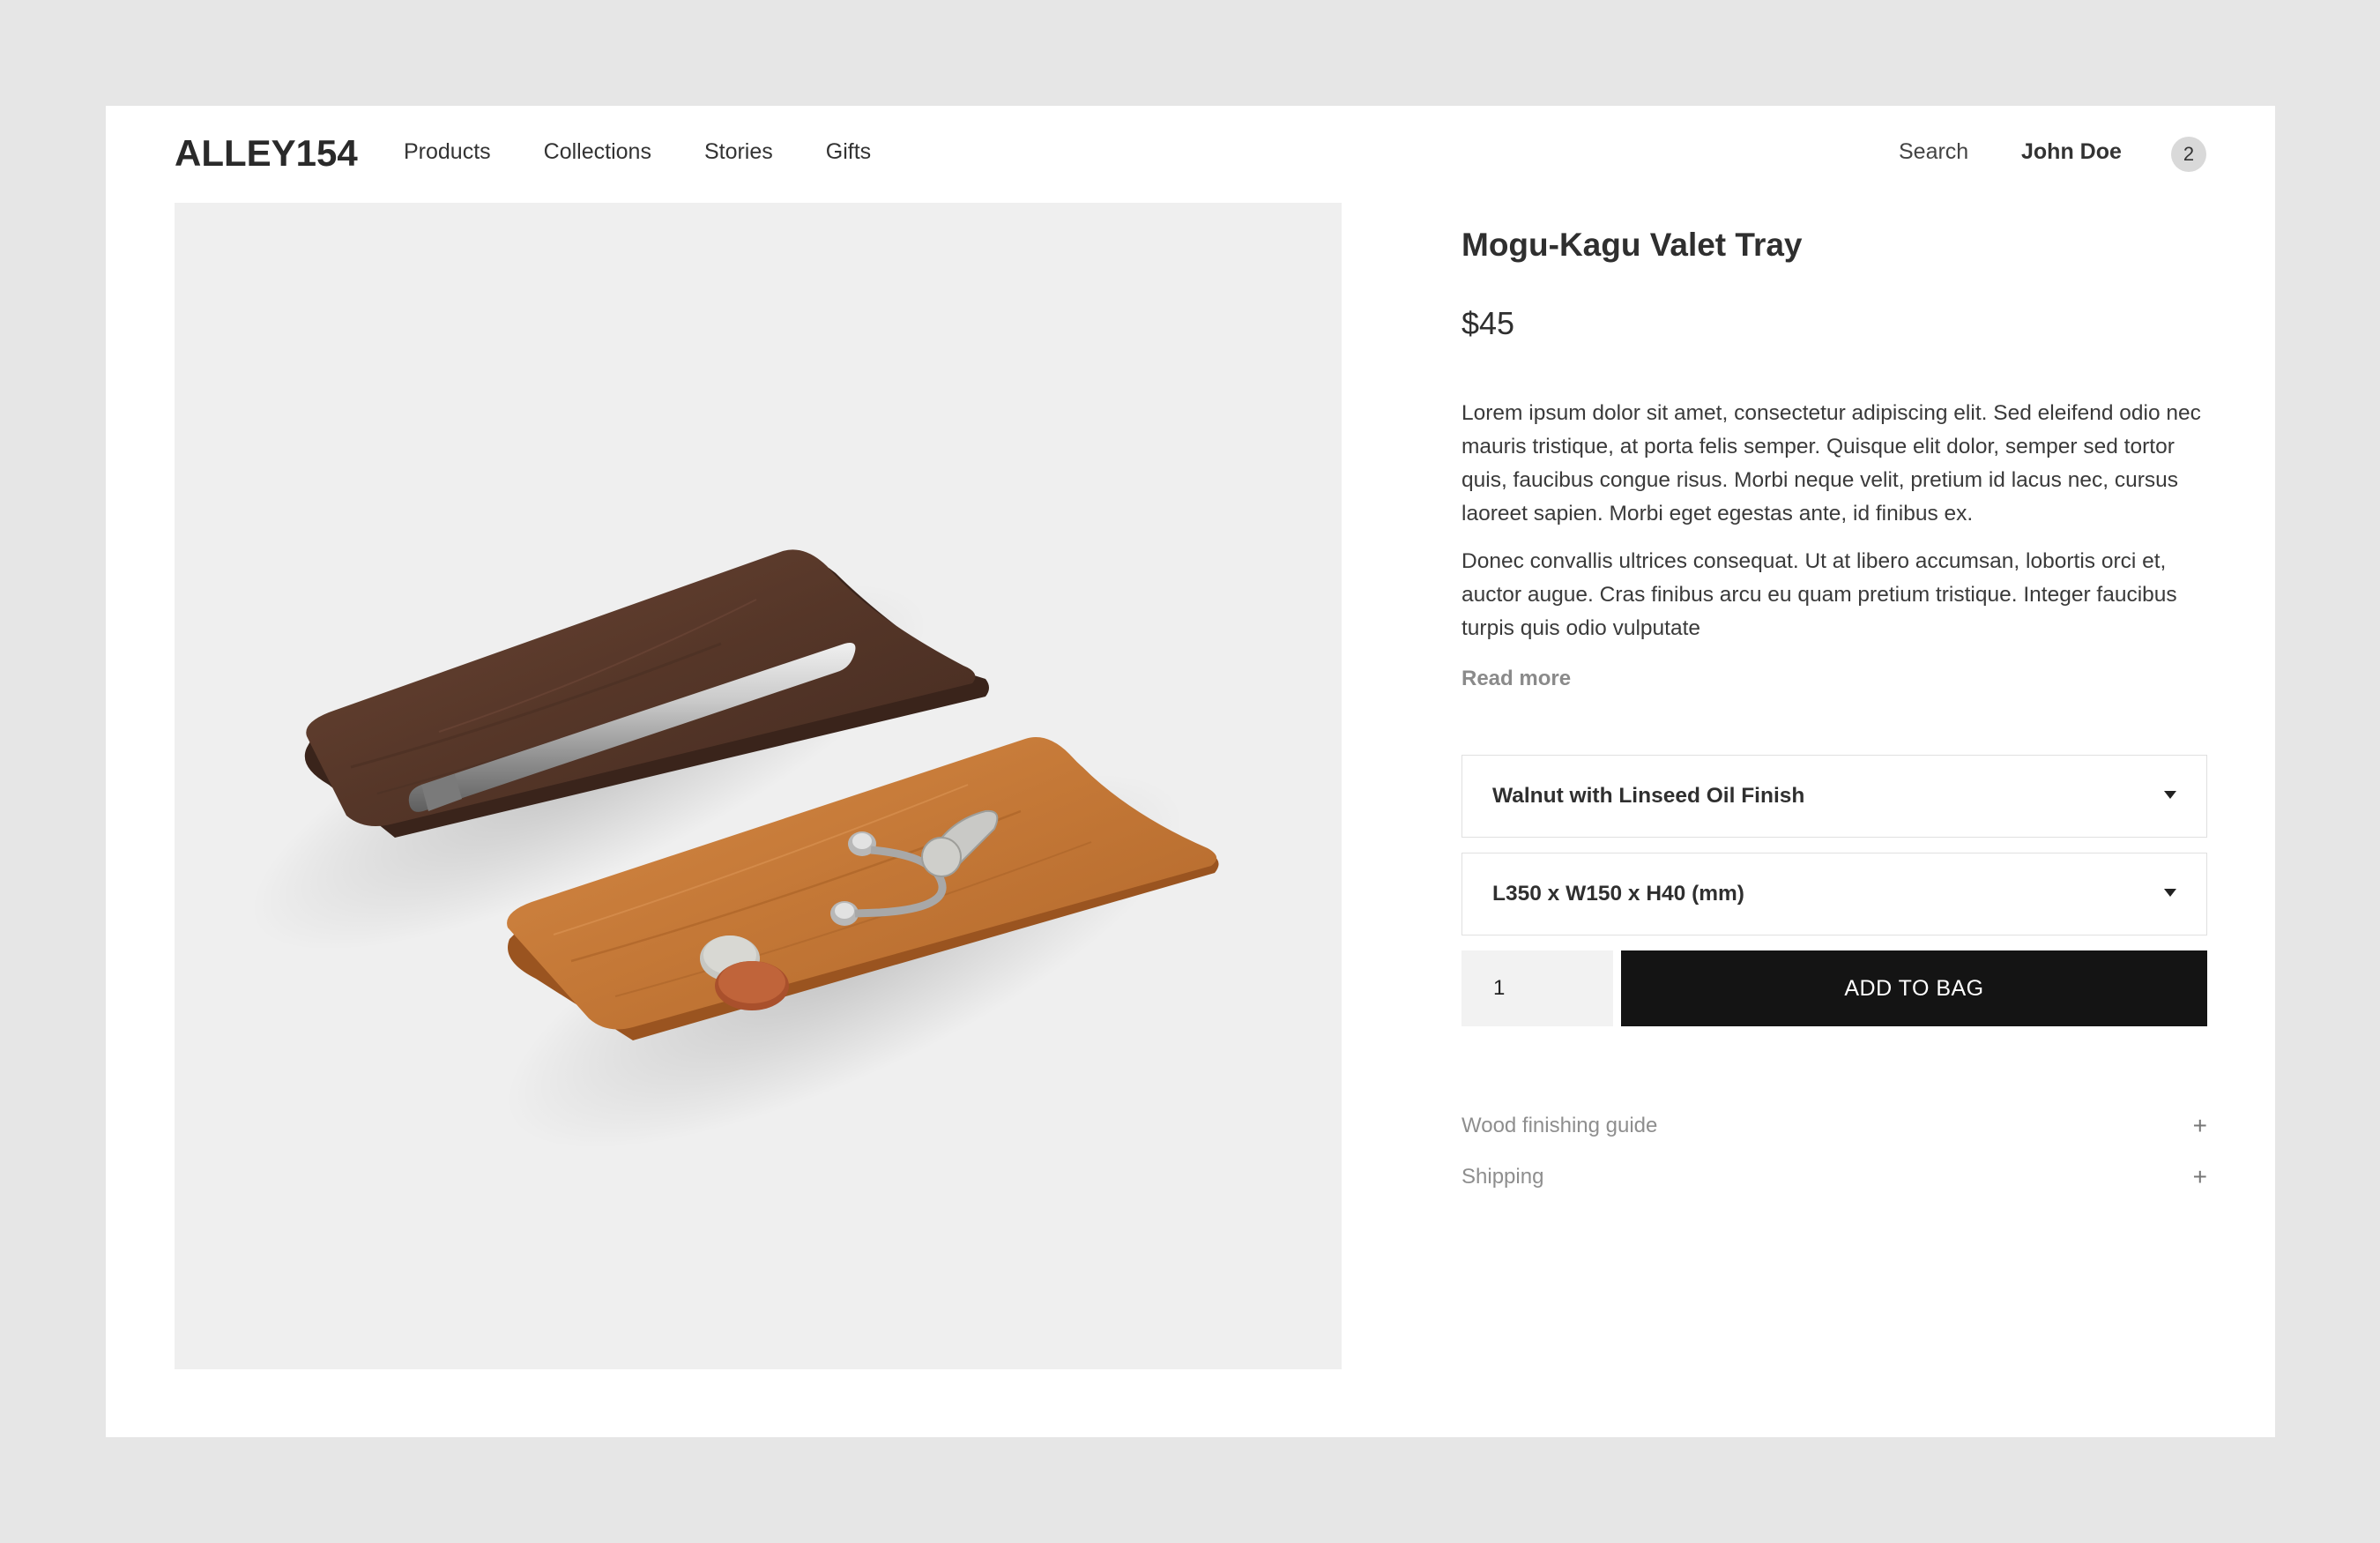 This screenshot has width=2380, height=1543. I want to click on size-select-value: L350 x W150 x H40 (mm), so click(1618, 894).